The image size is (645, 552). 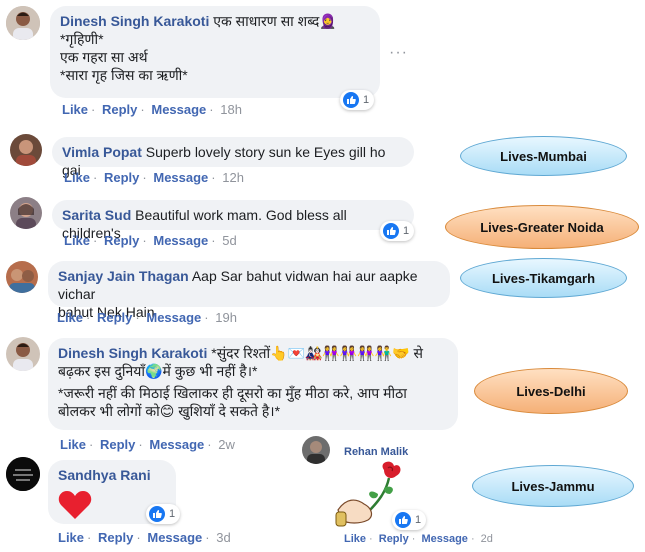 I want to click on comment-actions: Like · Reply · Message · 19h, so click(x=147, y=317).